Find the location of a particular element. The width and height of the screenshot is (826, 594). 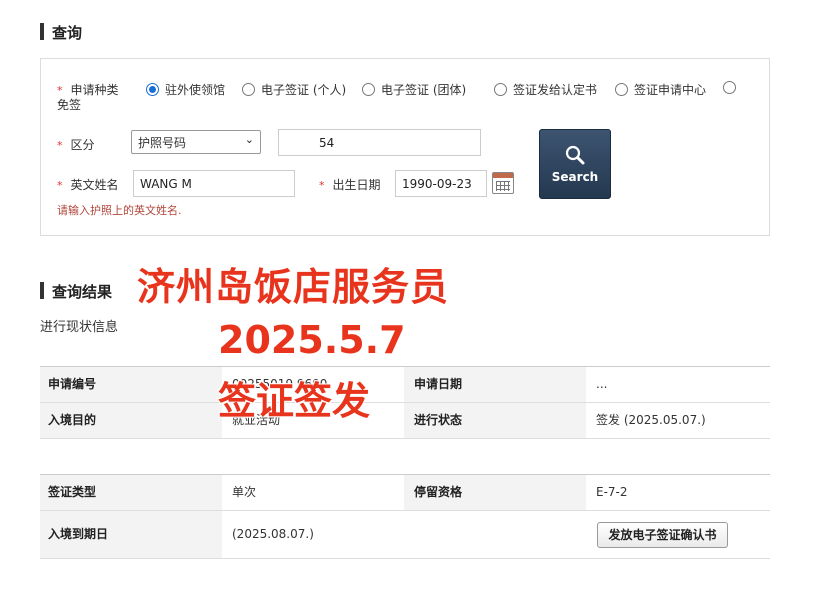

radio-evisa-group: 电子签证 (团体) is located at coordinates (414, 89).